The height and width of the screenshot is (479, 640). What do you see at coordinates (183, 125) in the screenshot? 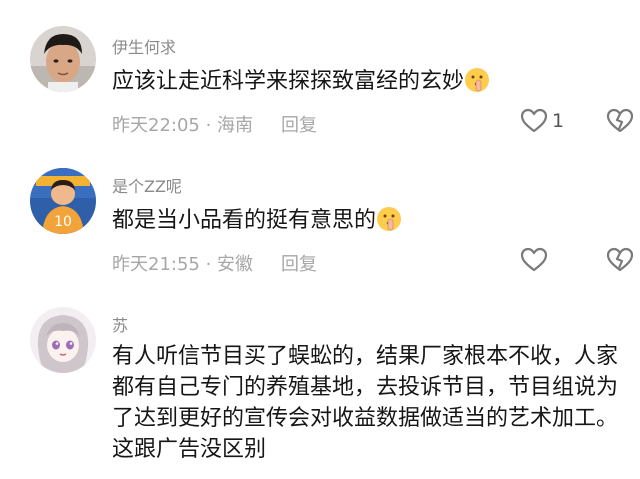
I see `time-location: 昨天22:05 · 海南` at bounding box center [183, 125].